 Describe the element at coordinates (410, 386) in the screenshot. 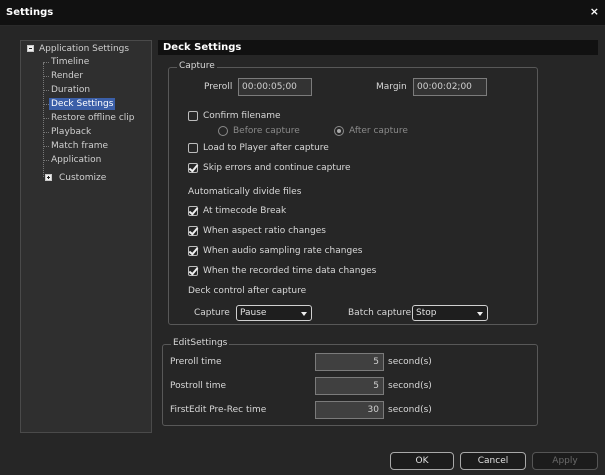

I see `postroll-time-unit: second(s)` at that location.